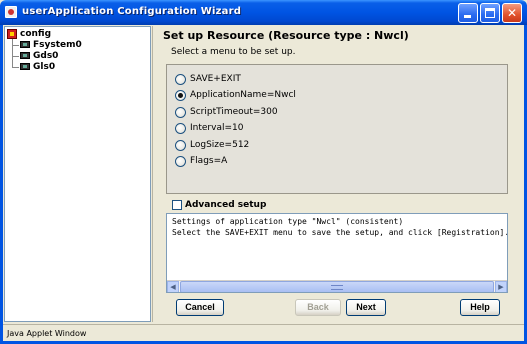 Image resolution: width=527 pixels, height=344 pixels. I want to click on advanced-setup-checkbox, so click(177, 205).